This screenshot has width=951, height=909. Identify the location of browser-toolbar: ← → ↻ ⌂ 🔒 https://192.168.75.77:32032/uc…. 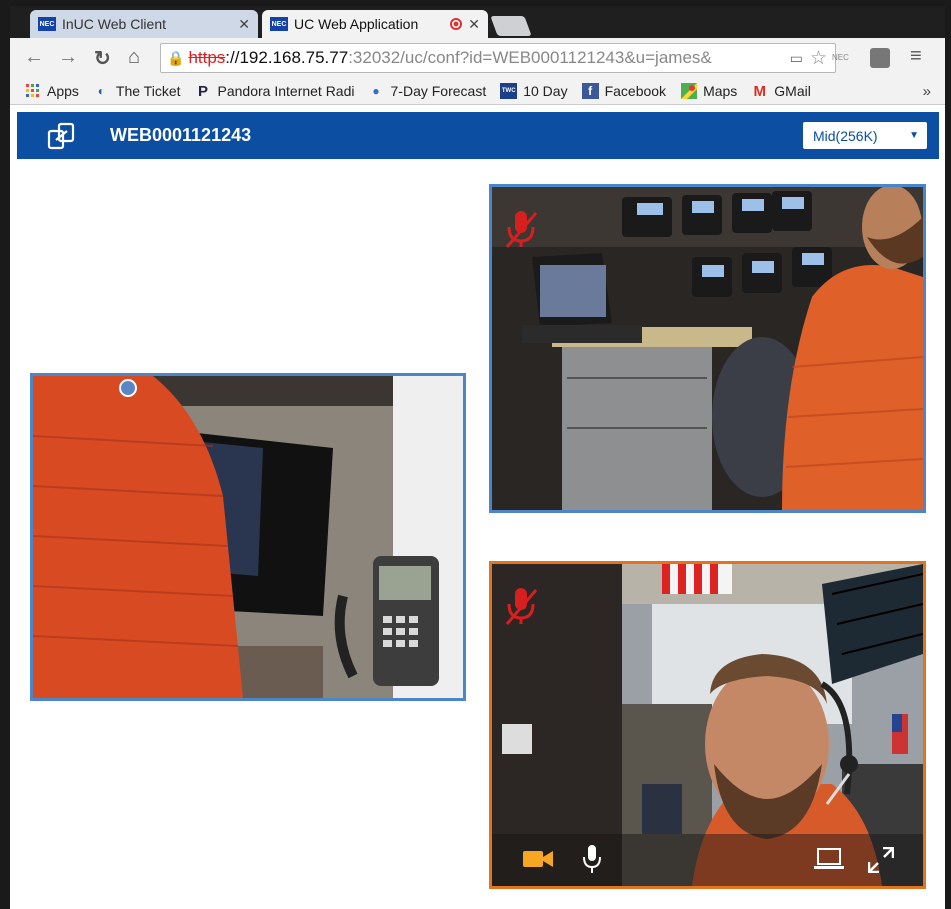
(477, 58).